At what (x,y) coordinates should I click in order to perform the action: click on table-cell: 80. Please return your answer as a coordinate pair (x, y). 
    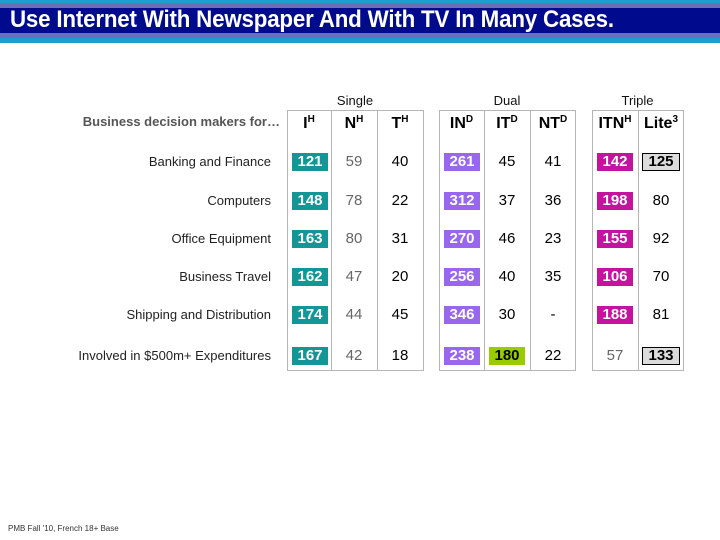
    Looking at the image, I should click on (354, 239).